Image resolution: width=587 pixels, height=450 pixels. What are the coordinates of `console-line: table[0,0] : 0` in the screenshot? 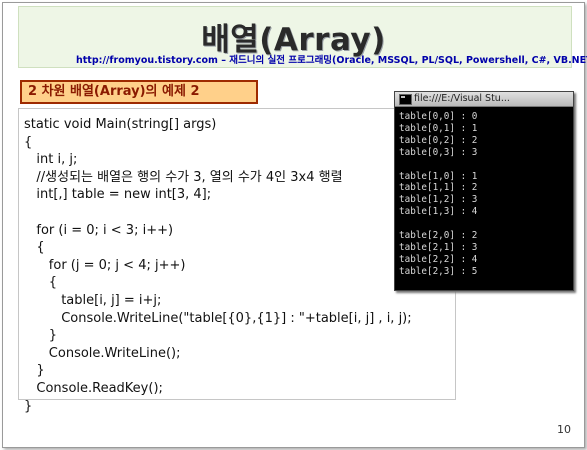 It's located at (438, 116).